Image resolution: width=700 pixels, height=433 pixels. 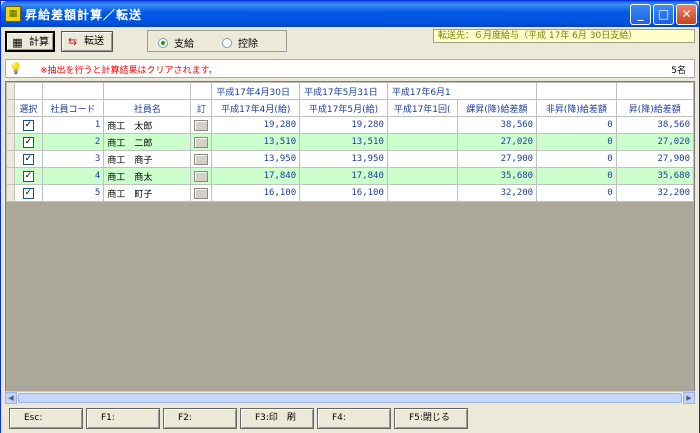 I want to click on calculate-label: 計算, so click(x=39, y=42).